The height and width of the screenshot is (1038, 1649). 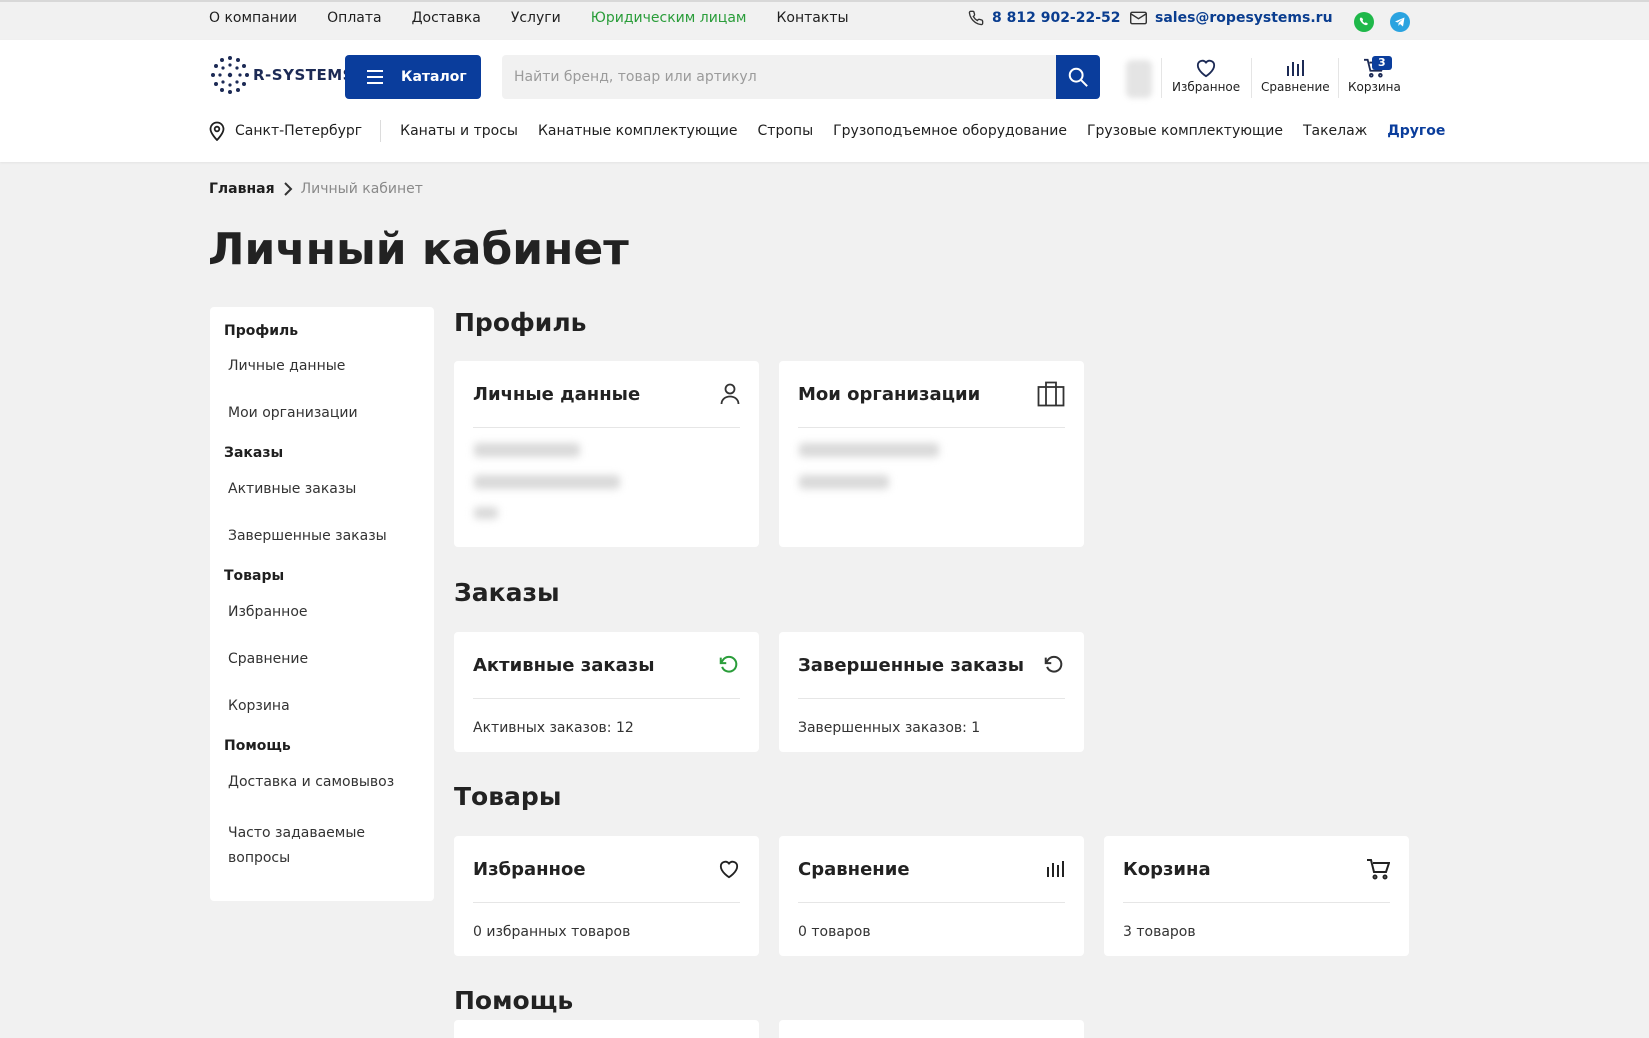 I want to click on header-cart-button: 3 Корзина, so click(x=1374, y=75).